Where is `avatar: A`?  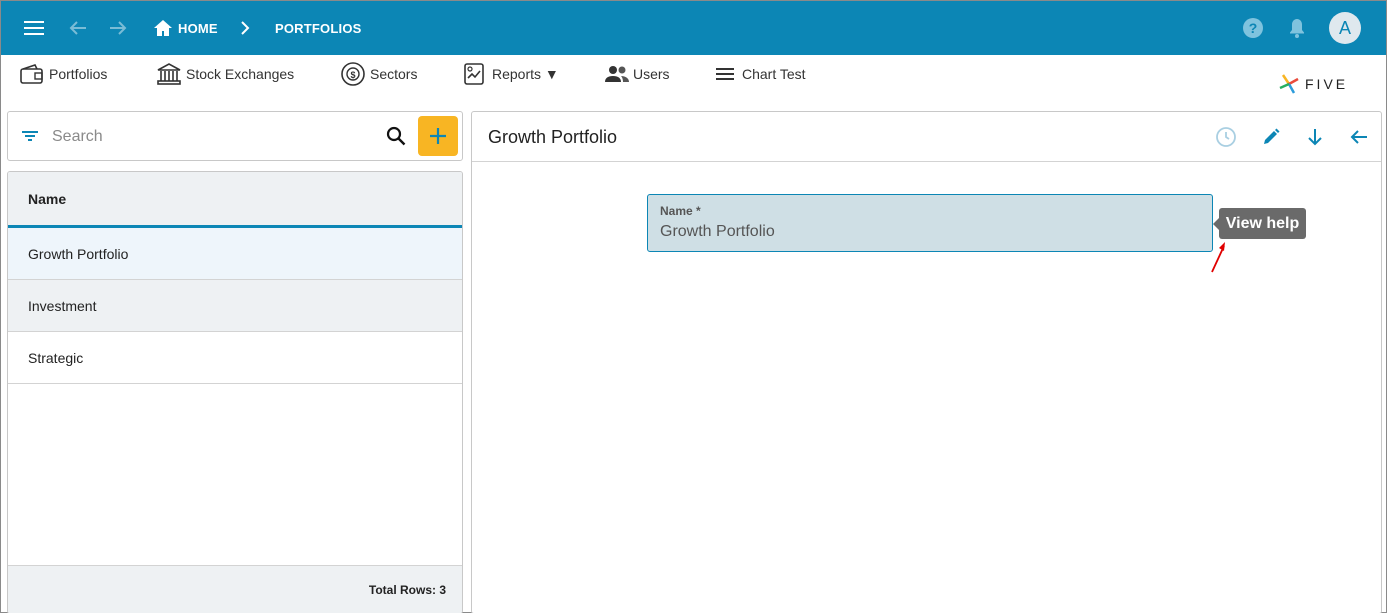 avatar: A is located at coordinates (1345, 28).